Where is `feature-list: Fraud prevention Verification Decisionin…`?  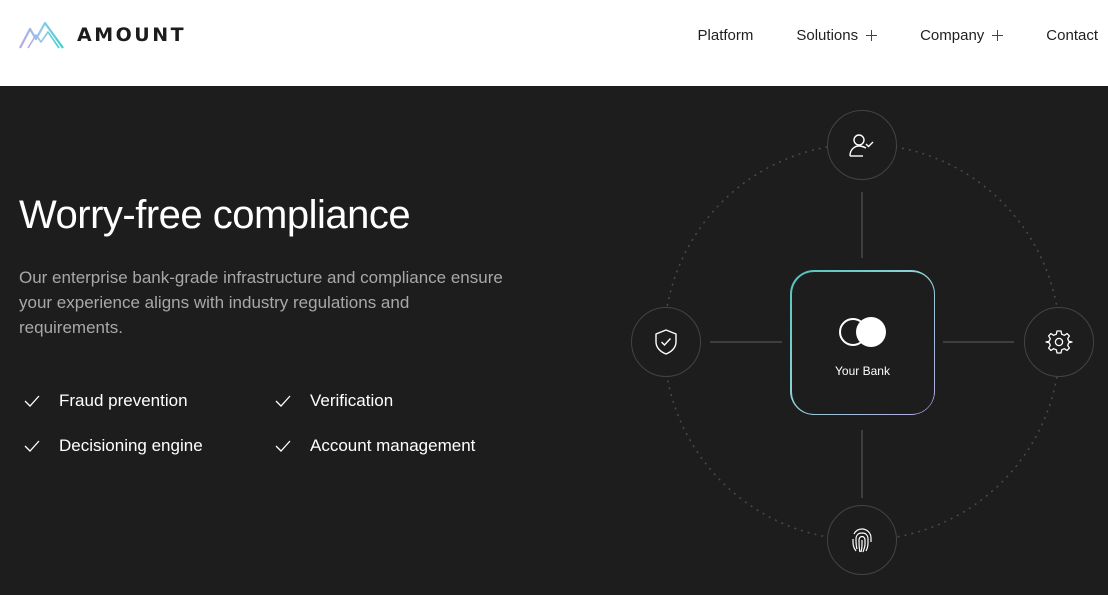
feature-list: Fraud prevention Verification Decisionin… is located at coordinates (274, 423).